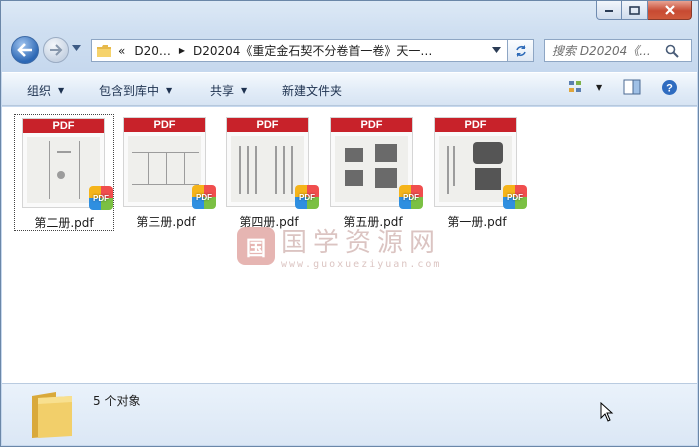  What do you see at coordinates (599, 87) in the screenshot?
I see `view-chevron-icon: ▼` at bounding box center [599, 87].